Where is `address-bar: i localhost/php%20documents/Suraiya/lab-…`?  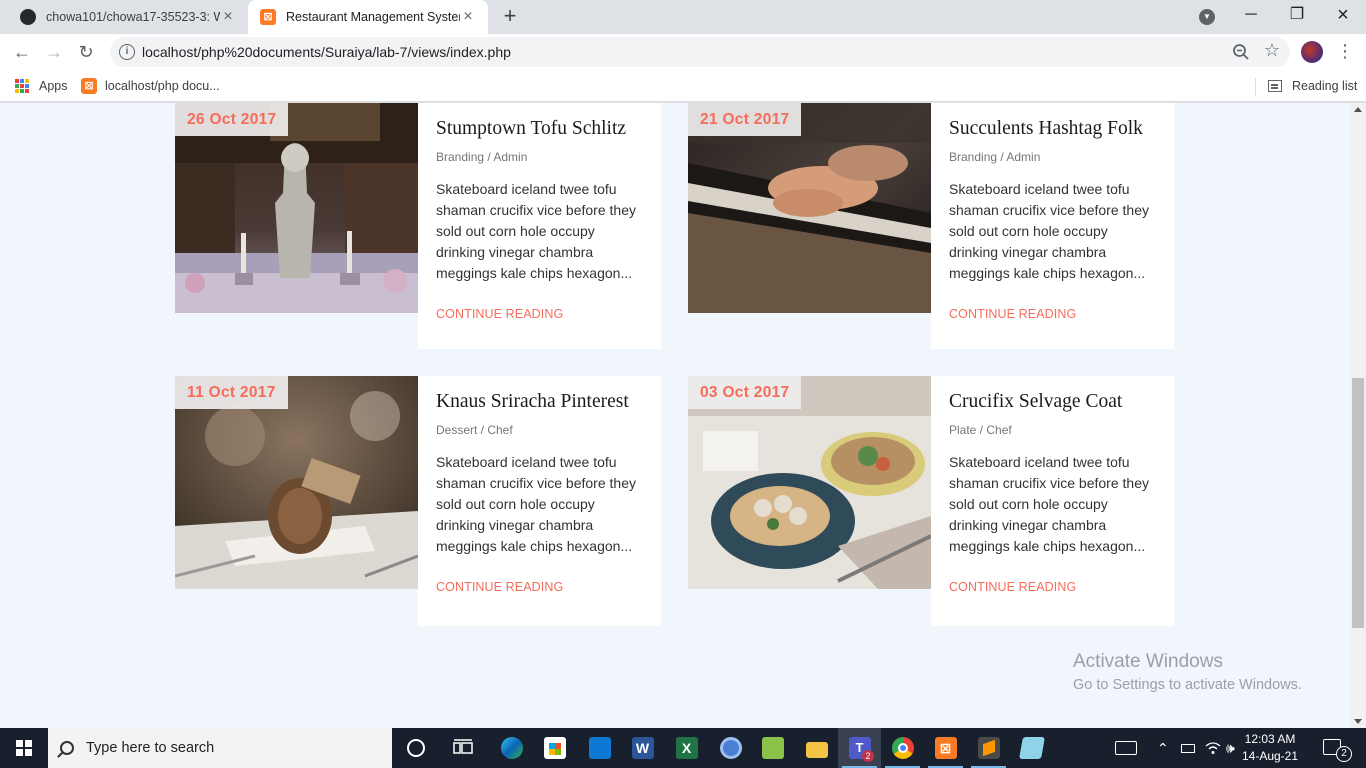
address-bar: i localhost/php%20documents/Suraiya/lab-… is located at coordinates (700, 52).